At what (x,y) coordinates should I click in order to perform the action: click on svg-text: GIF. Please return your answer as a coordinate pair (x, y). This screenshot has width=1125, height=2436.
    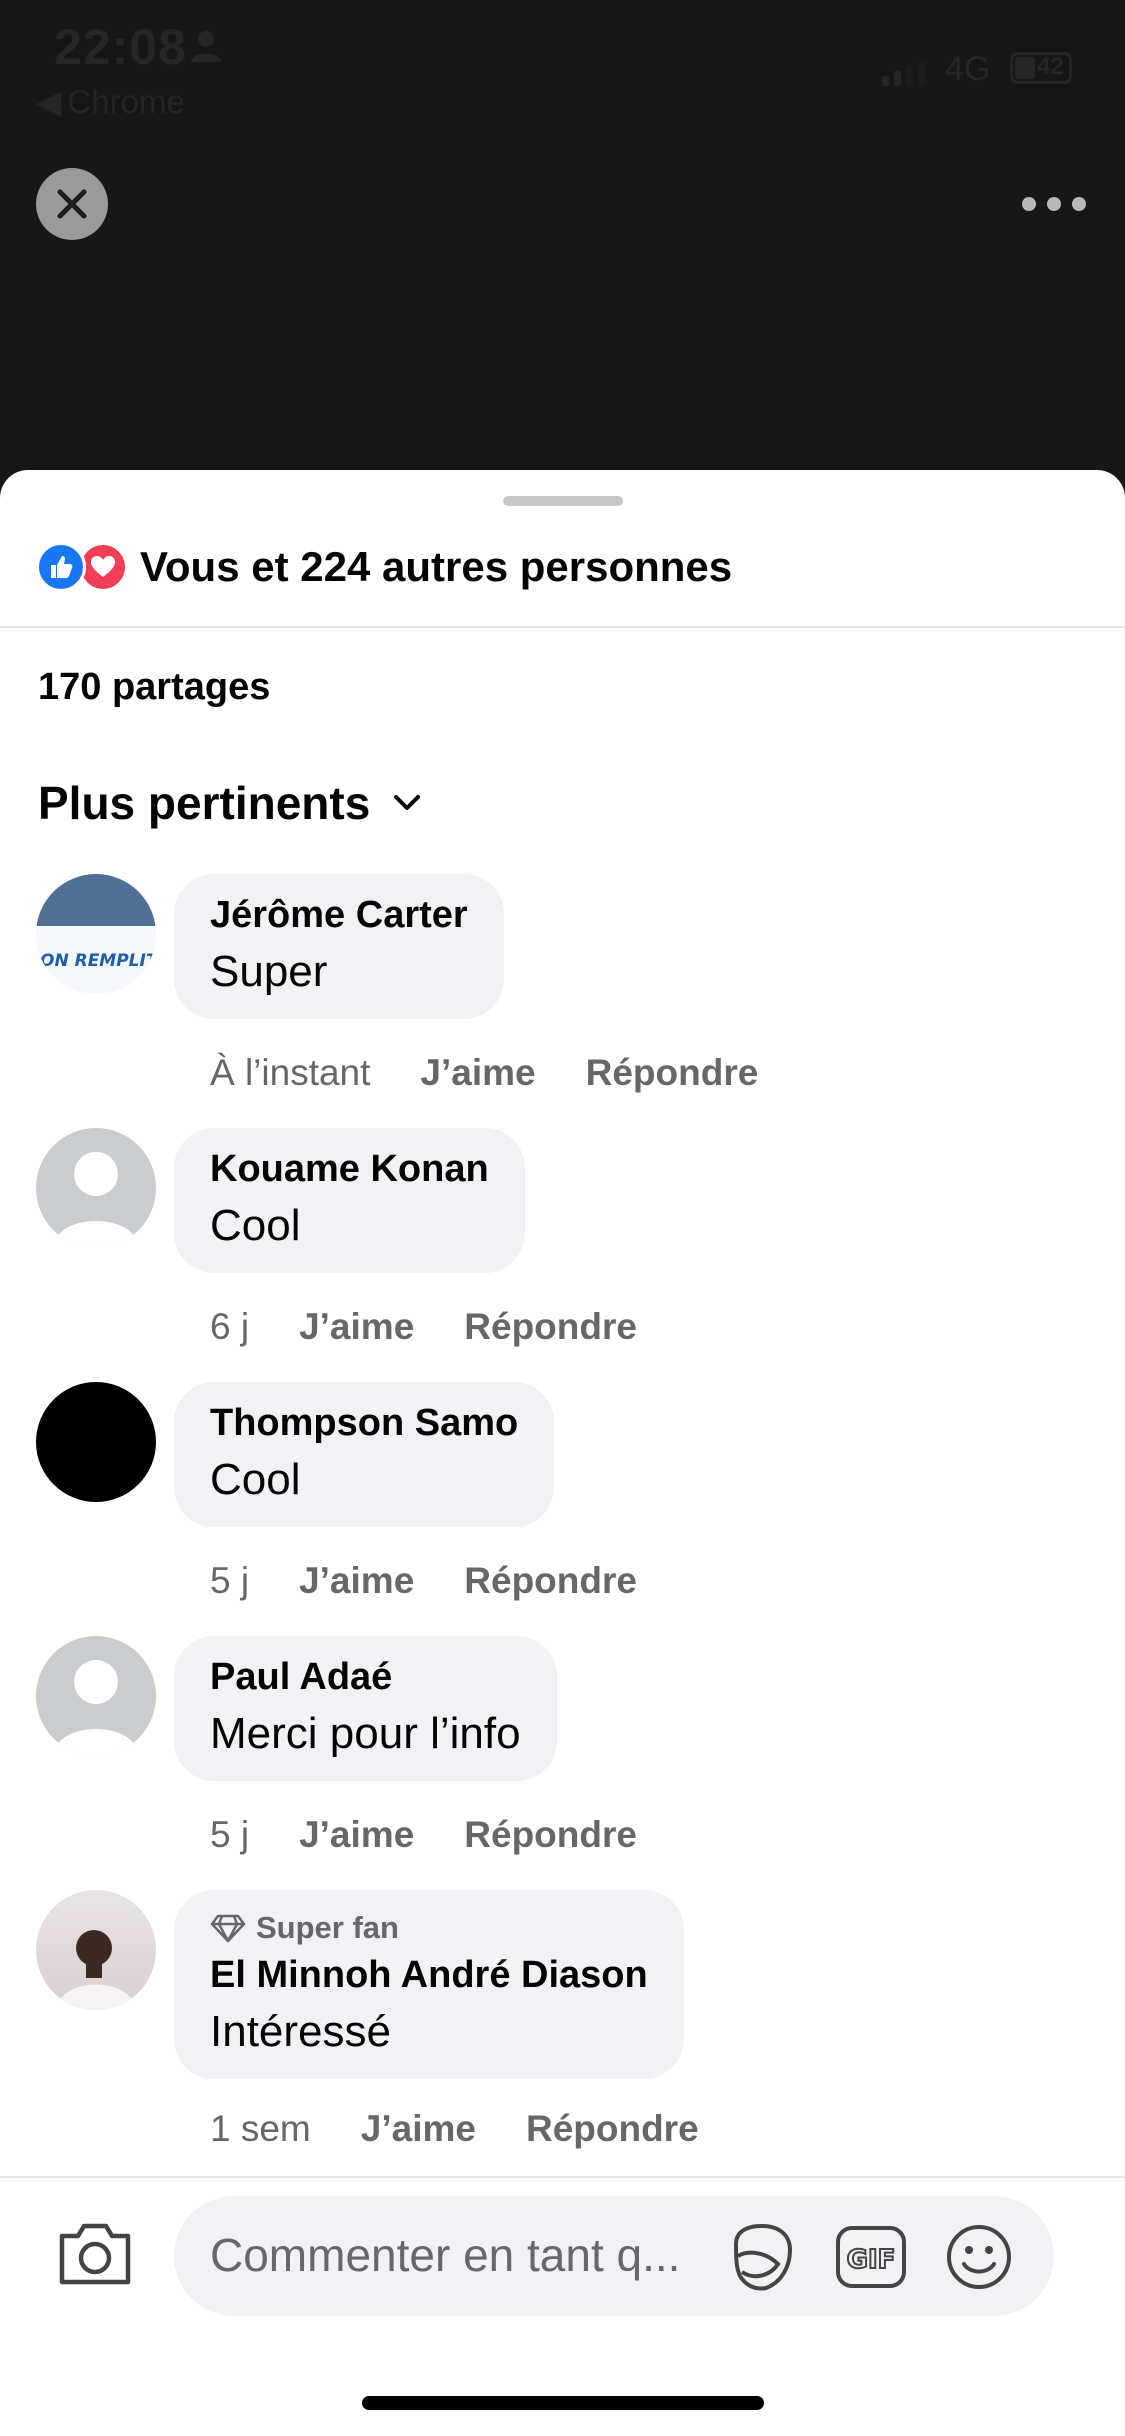
    Looking at the image, I should click on (871, 2260).